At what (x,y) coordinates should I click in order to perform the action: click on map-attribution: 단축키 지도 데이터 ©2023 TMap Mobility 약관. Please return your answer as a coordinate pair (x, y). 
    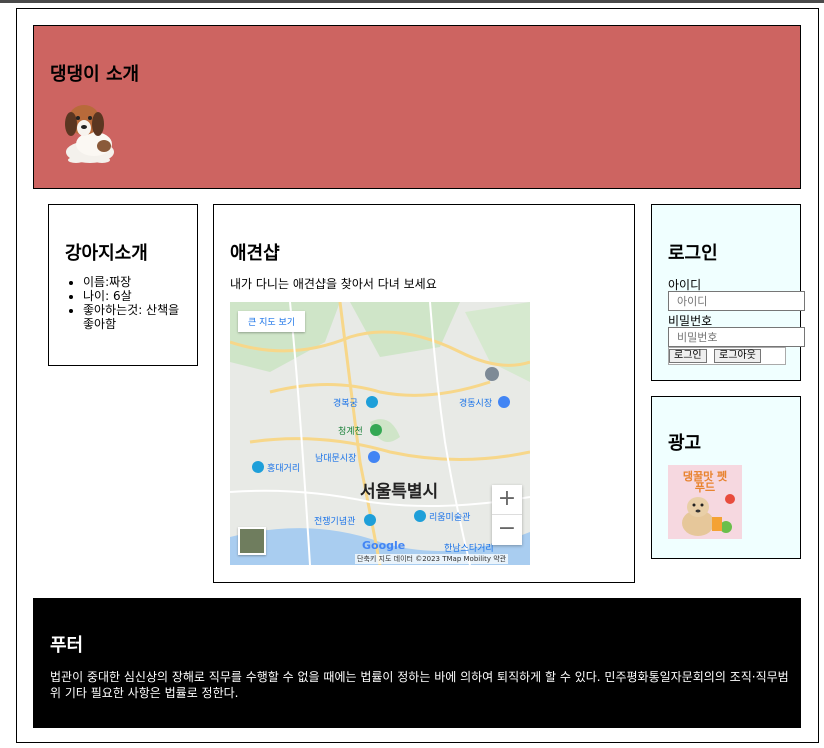
    Looking at the image, I should click on (432, 559).